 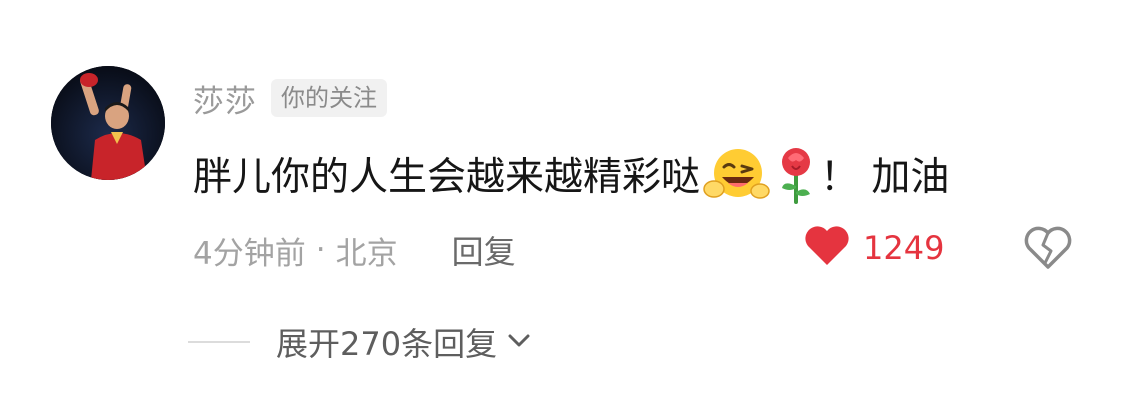 I want to click on comment-text-main: 胖儿你的人生会越来越精彩哒, so click(x=447, y=177).